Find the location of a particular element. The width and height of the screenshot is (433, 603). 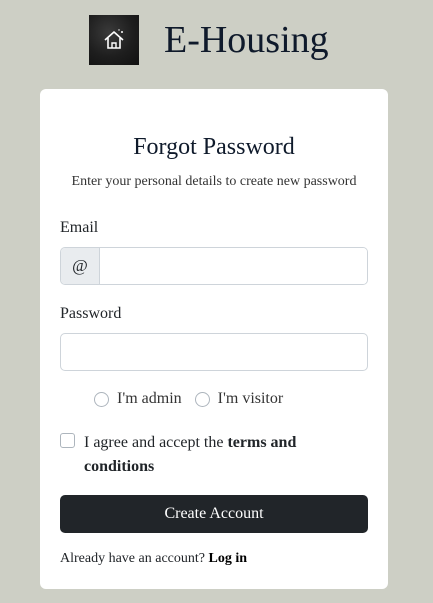

password-label: Password is located at coordinates (91, 313).